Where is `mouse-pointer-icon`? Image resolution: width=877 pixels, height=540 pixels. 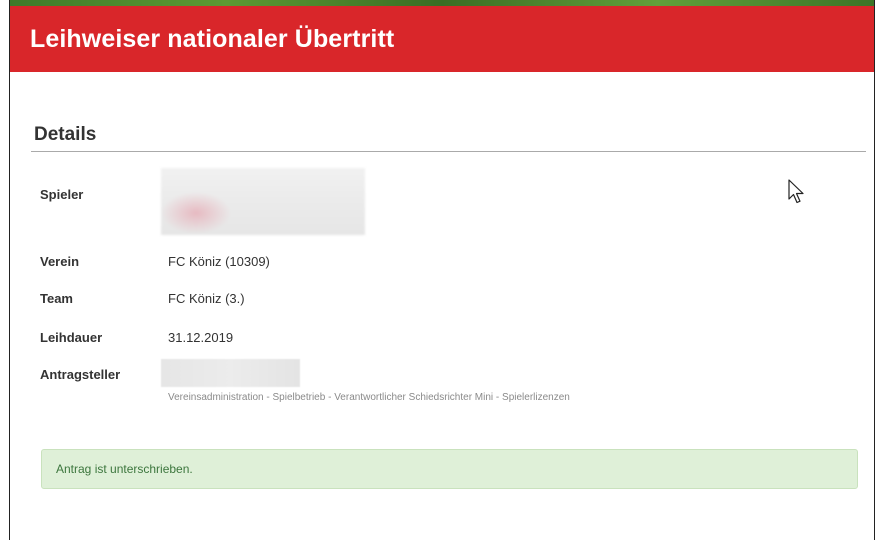 mouse-pointer-icon is located at coordinates (796, 191).